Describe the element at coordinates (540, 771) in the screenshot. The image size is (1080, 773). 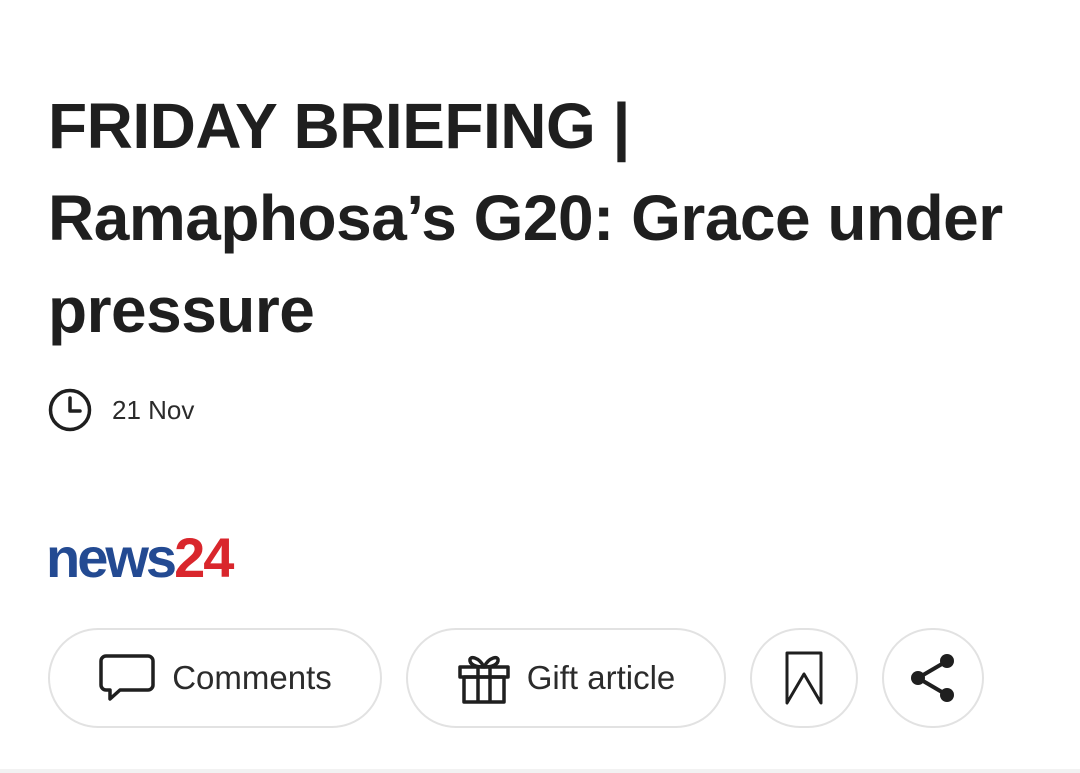
I see `bottom-divider` at that location.